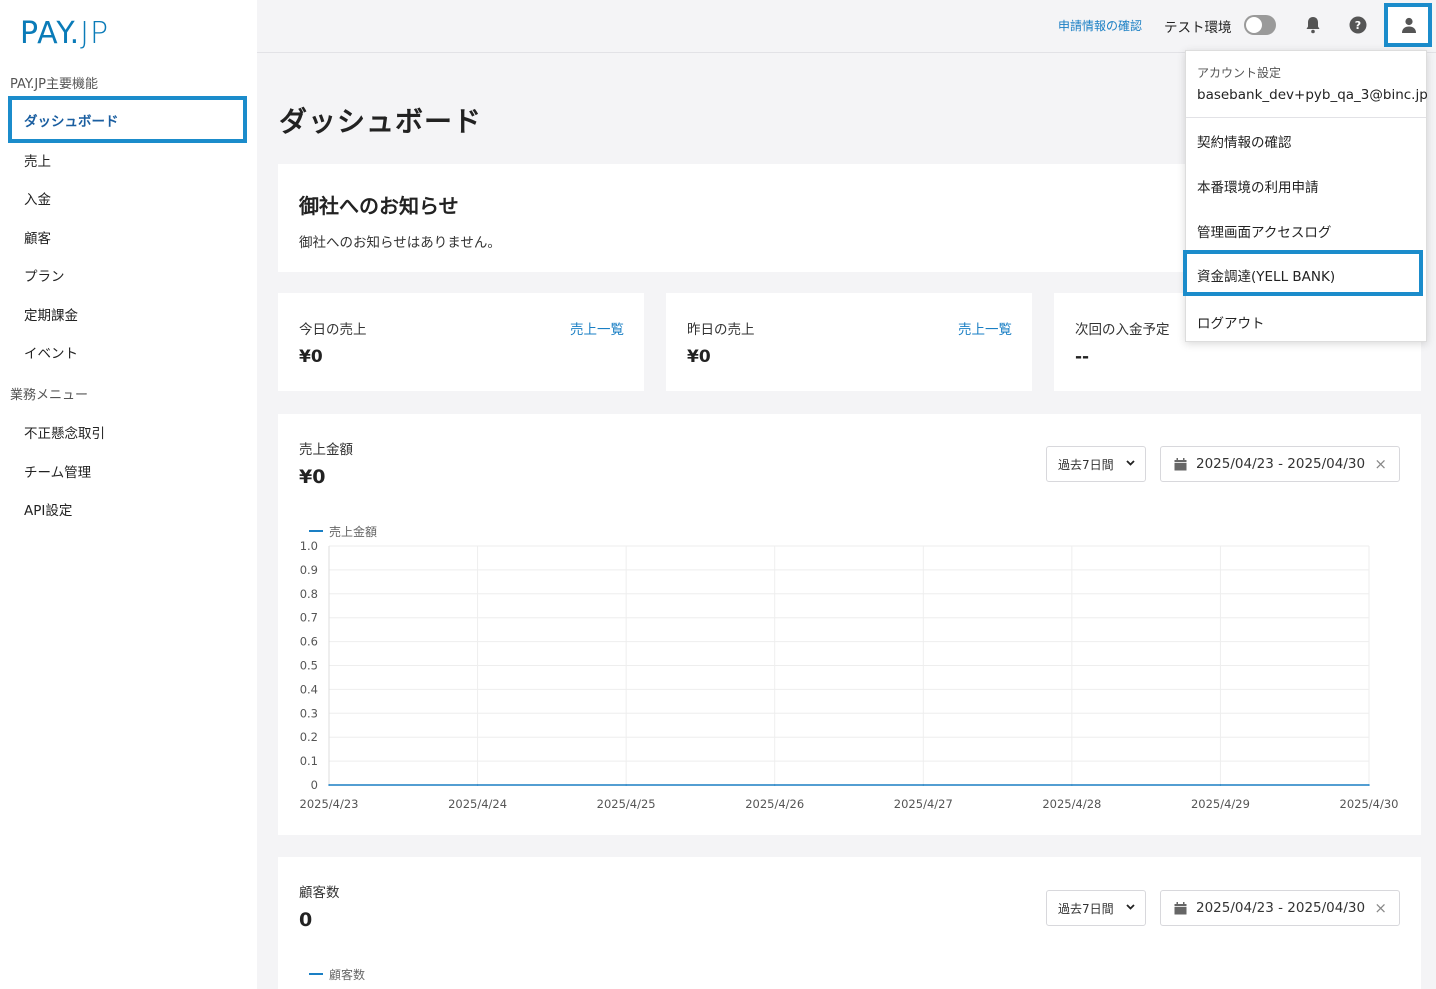 The height and width of the screenshot is (989, 1436). Describe the element at coordinates (319, 893) in the screenshot. I see `customers-label: 顧客数` at that location.